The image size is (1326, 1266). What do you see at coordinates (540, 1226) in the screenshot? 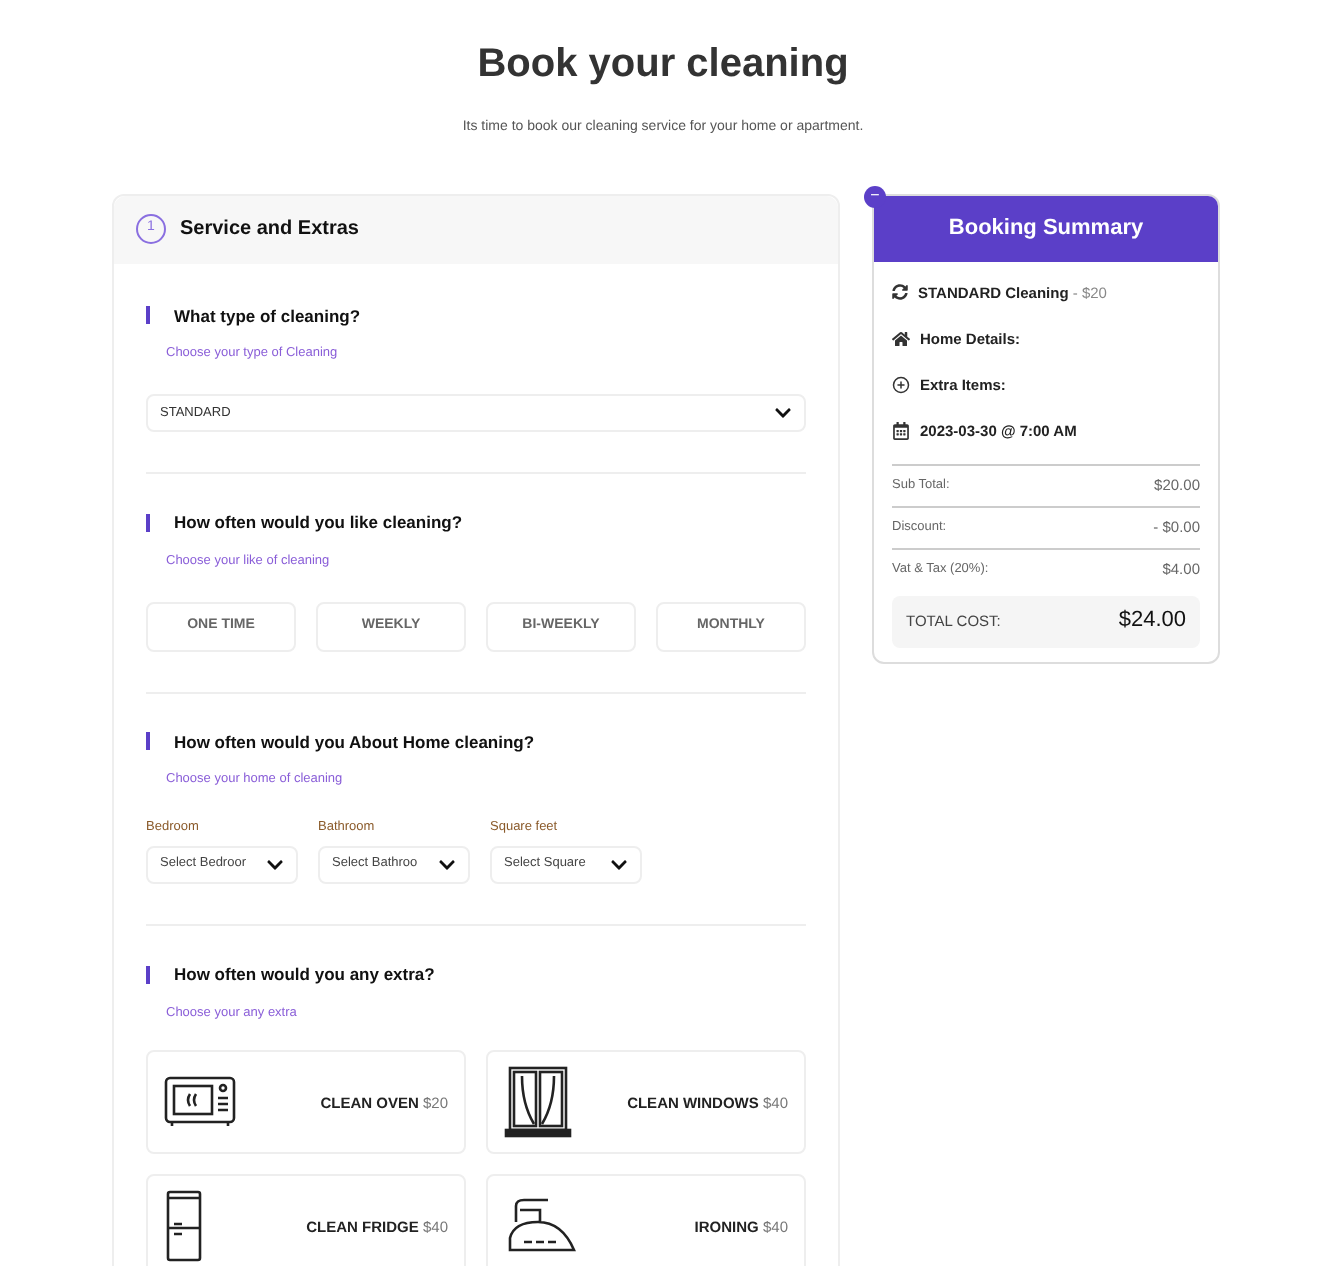
I see `iron-icon` at bounding box center [540, 1226].